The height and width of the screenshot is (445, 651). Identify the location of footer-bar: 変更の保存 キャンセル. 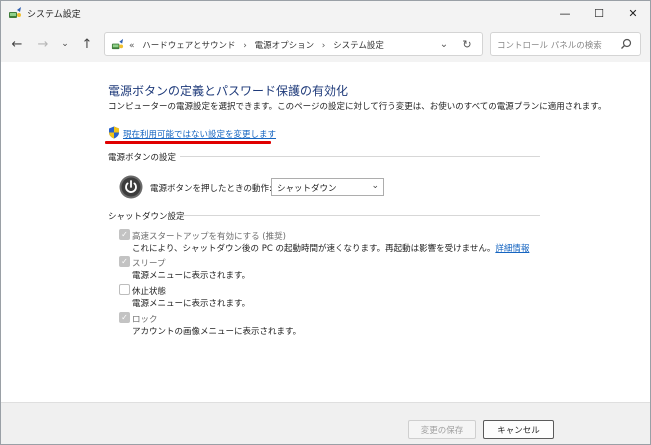
(325, 423).